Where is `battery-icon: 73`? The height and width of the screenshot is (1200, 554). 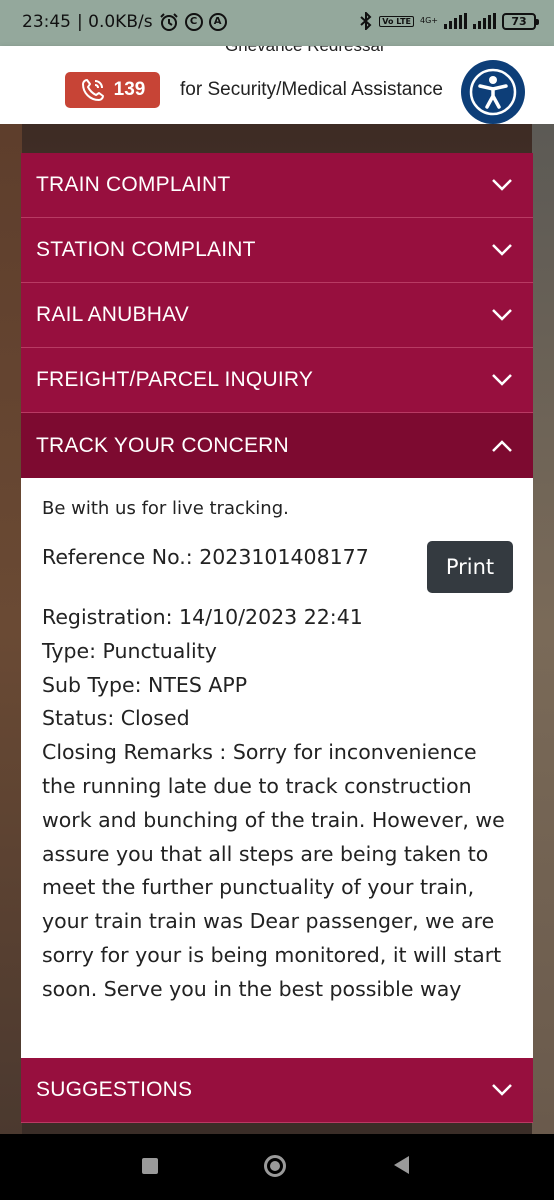 battery-icon: 73 is located at coordinates (520, 21).